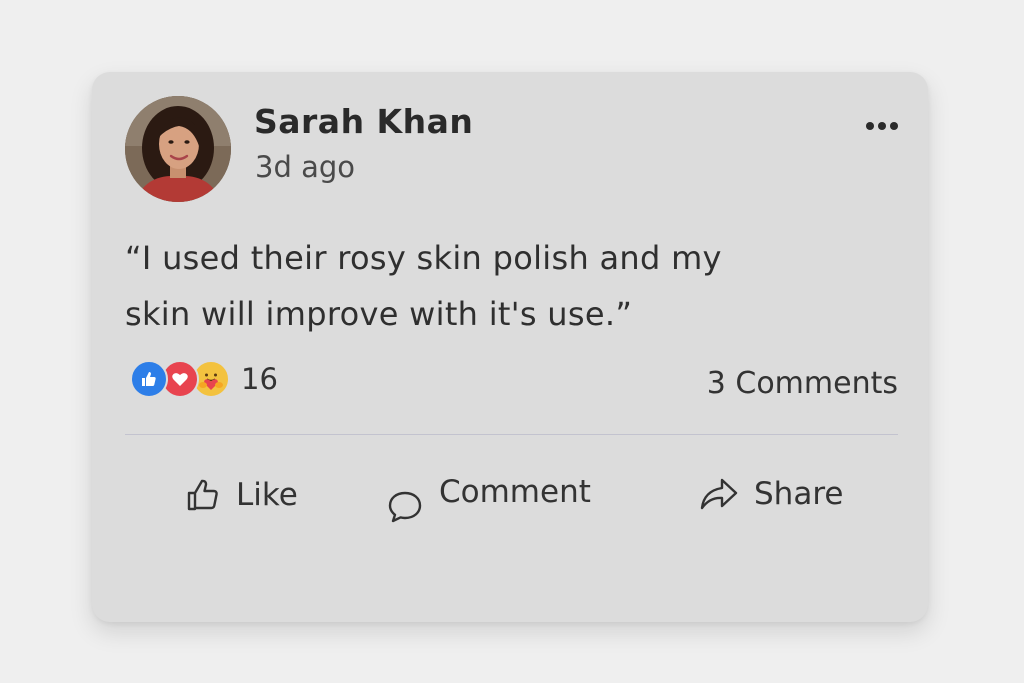  I want to click on comment-label: Comment, so click(515, 492).